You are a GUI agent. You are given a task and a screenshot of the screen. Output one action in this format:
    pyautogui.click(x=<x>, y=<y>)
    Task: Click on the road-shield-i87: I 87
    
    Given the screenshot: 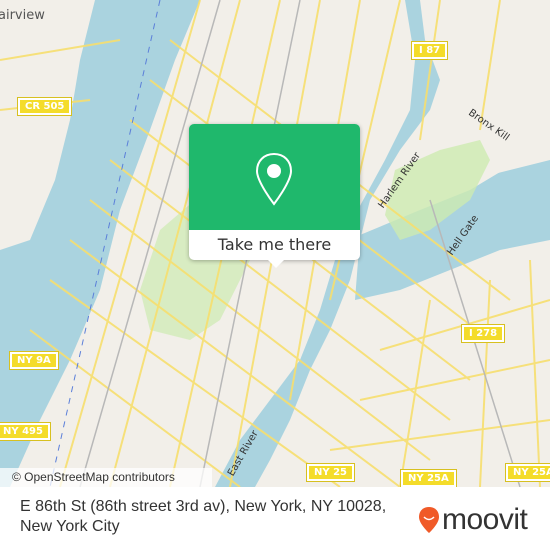 What is the action you would take?
    pyautogui.click(x=429, y=50)
    